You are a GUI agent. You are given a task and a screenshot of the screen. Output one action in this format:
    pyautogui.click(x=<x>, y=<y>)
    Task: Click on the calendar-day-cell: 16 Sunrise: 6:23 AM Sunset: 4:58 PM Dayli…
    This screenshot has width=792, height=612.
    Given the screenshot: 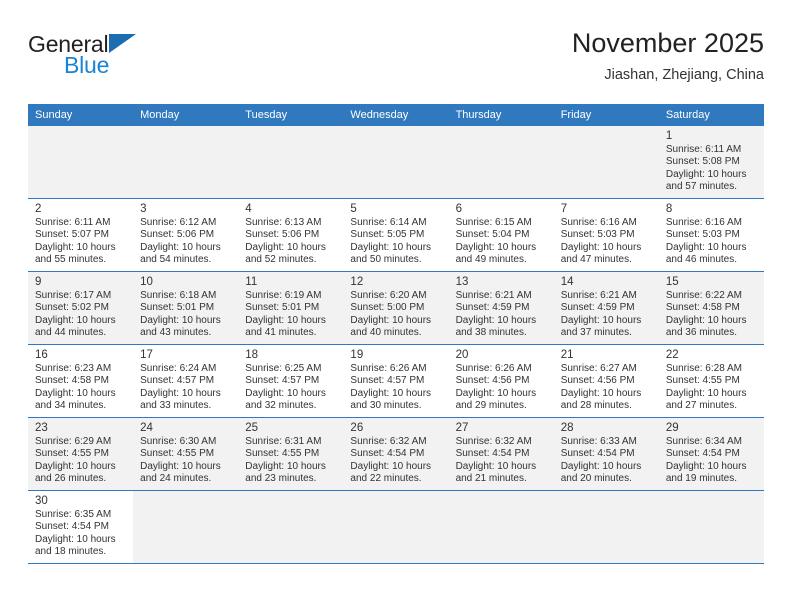 What is the action you would take?
    pyautogui.click(x=81, y=381)
    